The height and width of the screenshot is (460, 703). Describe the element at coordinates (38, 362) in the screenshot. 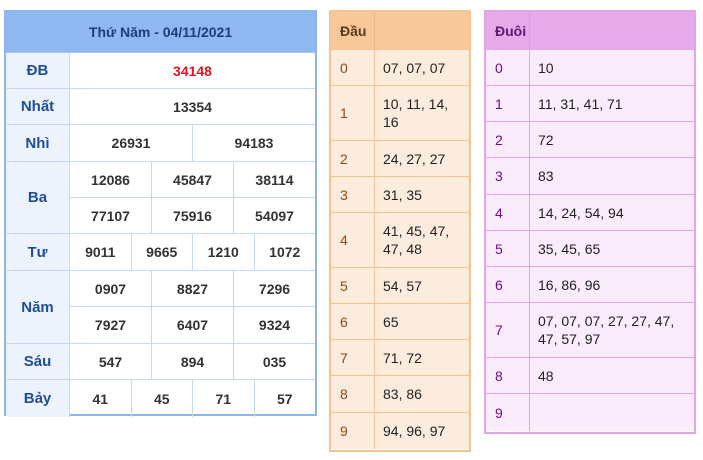

I see `prize-label-sixth: Sáu` at that location.